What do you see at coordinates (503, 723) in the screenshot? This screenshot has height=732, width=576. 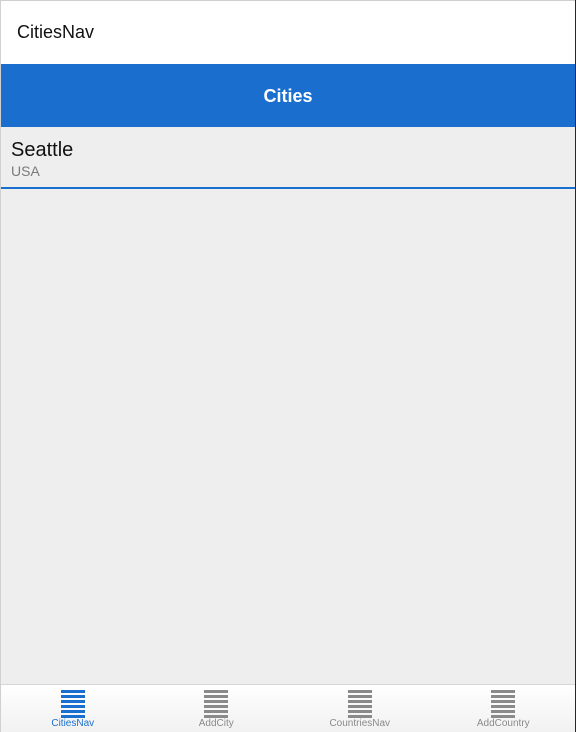 I see `tab-label: AddCountry` at bounding box center [503, 723].